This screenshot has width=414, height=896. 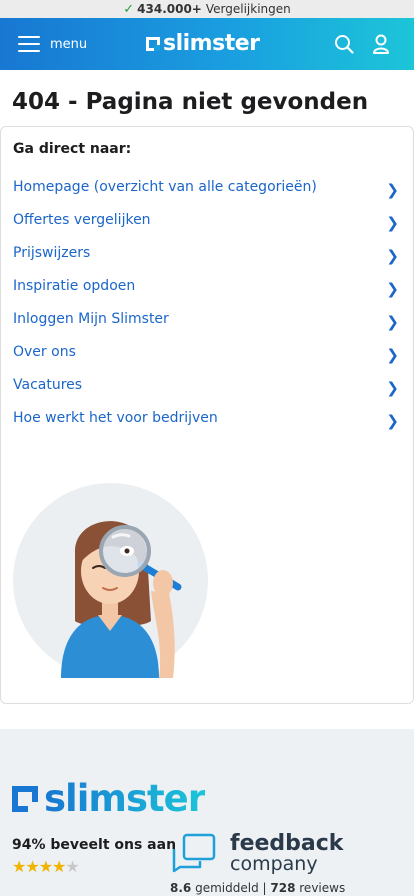 What do you see at coordinates (274, 864) in the screenshot?
I see `company-label: company` at bounding box center [274, 864].